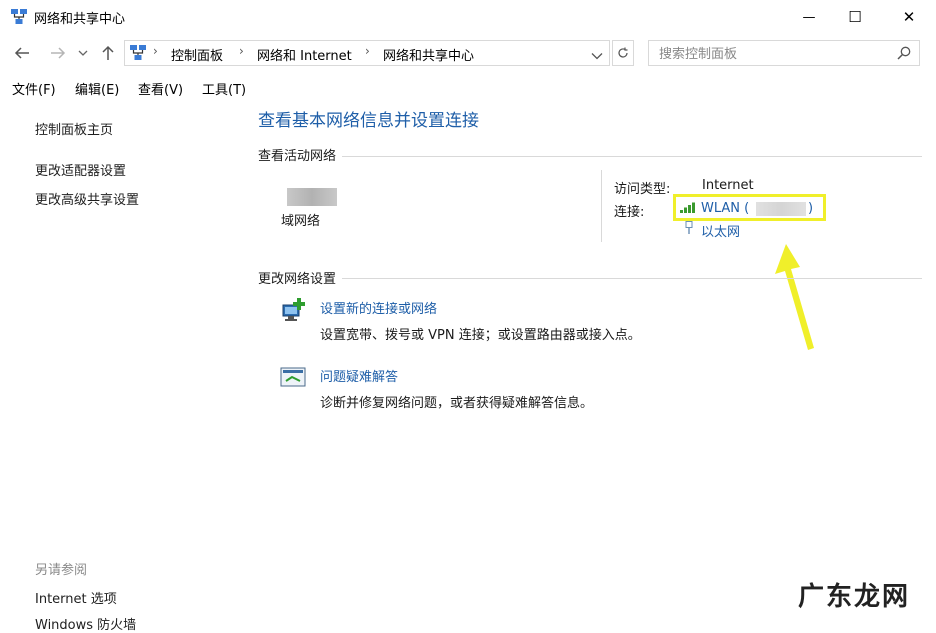 This screenshot has width=936, height=633. What do you see at coordinates (629, 212) in the screenshot?
I see `connection-label: 连接:` at bounding box center [629, 212].